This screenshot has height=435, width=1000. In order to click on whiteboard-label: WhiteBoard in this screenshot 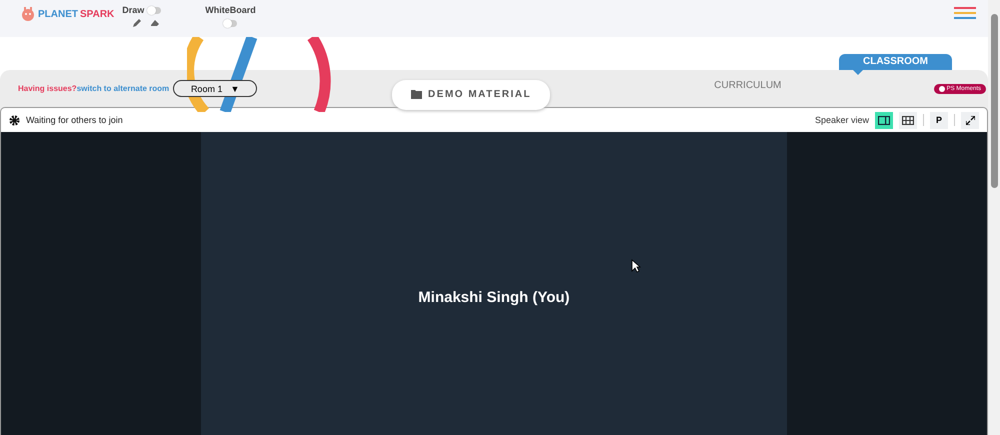, I will do `click(230, 10)`.